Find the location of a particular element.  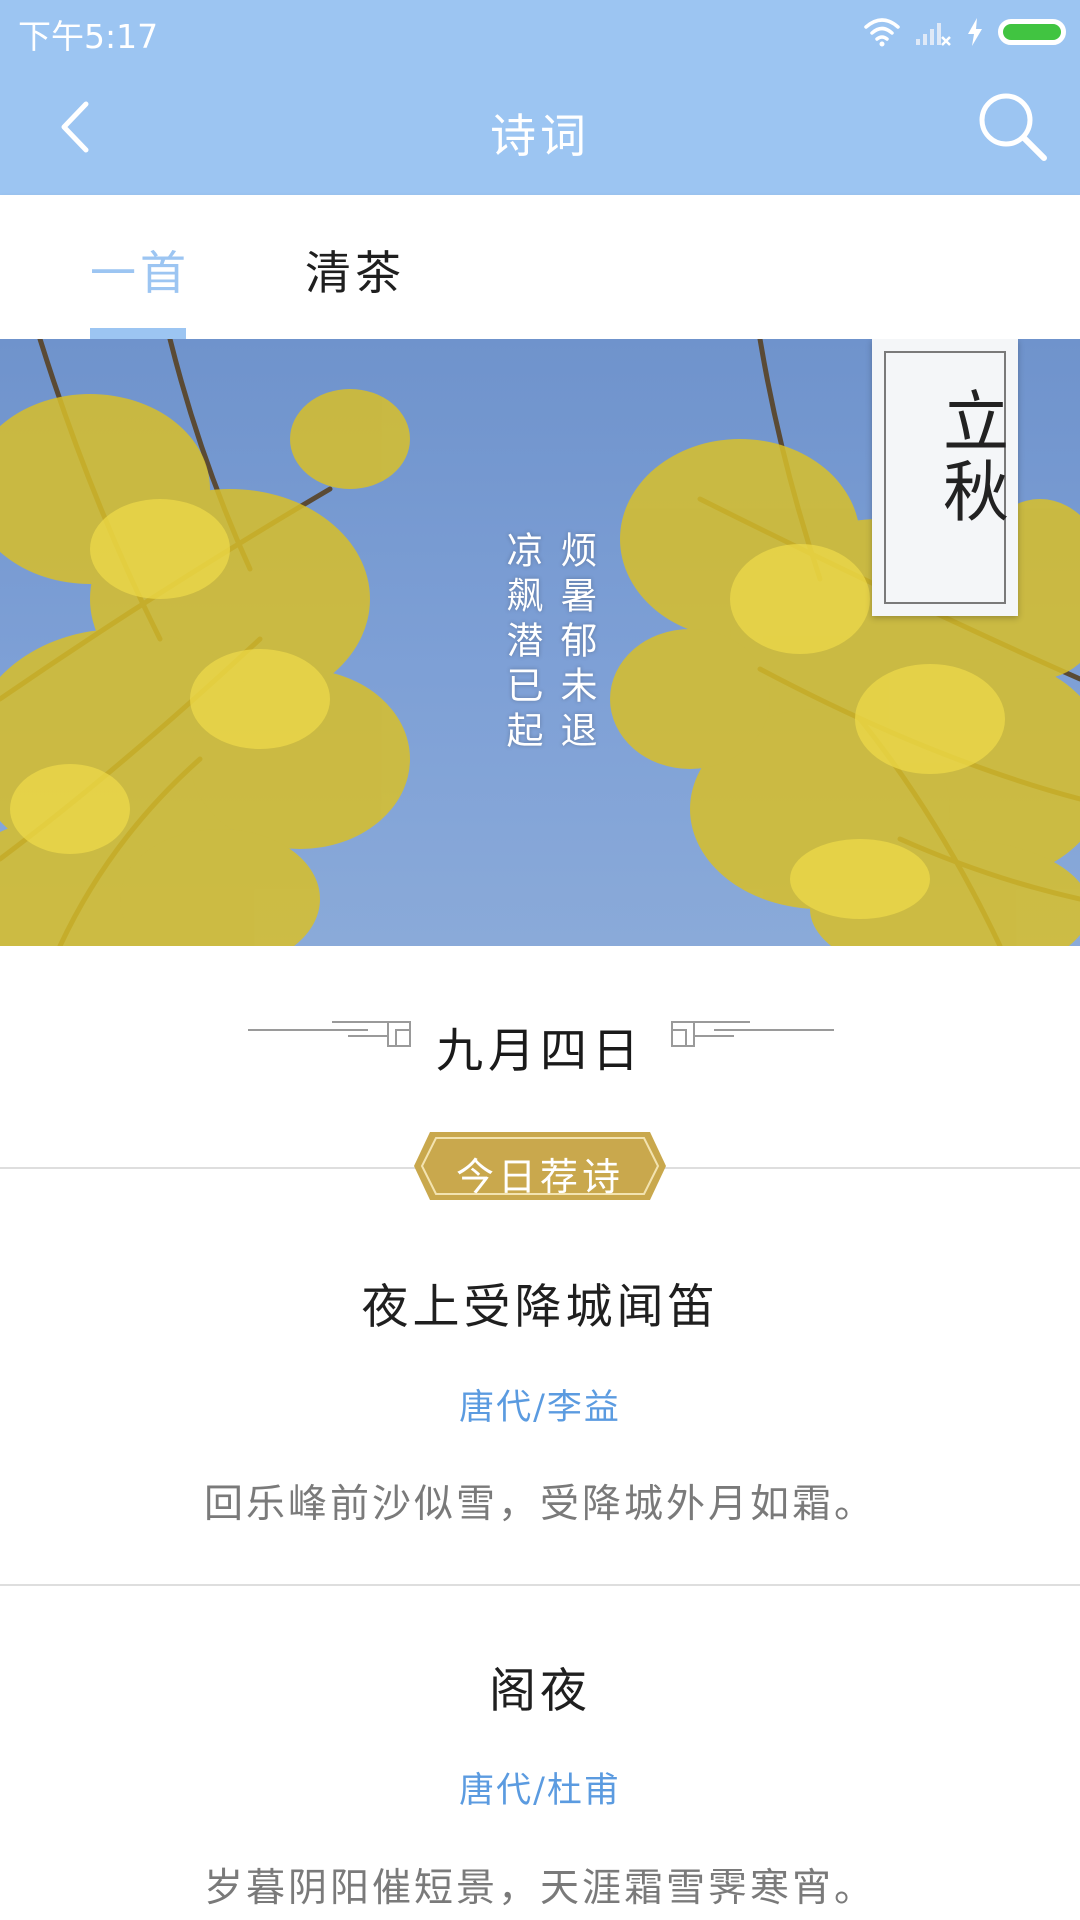

tab-yishou: 一首 is located at coordinates (140, 270).